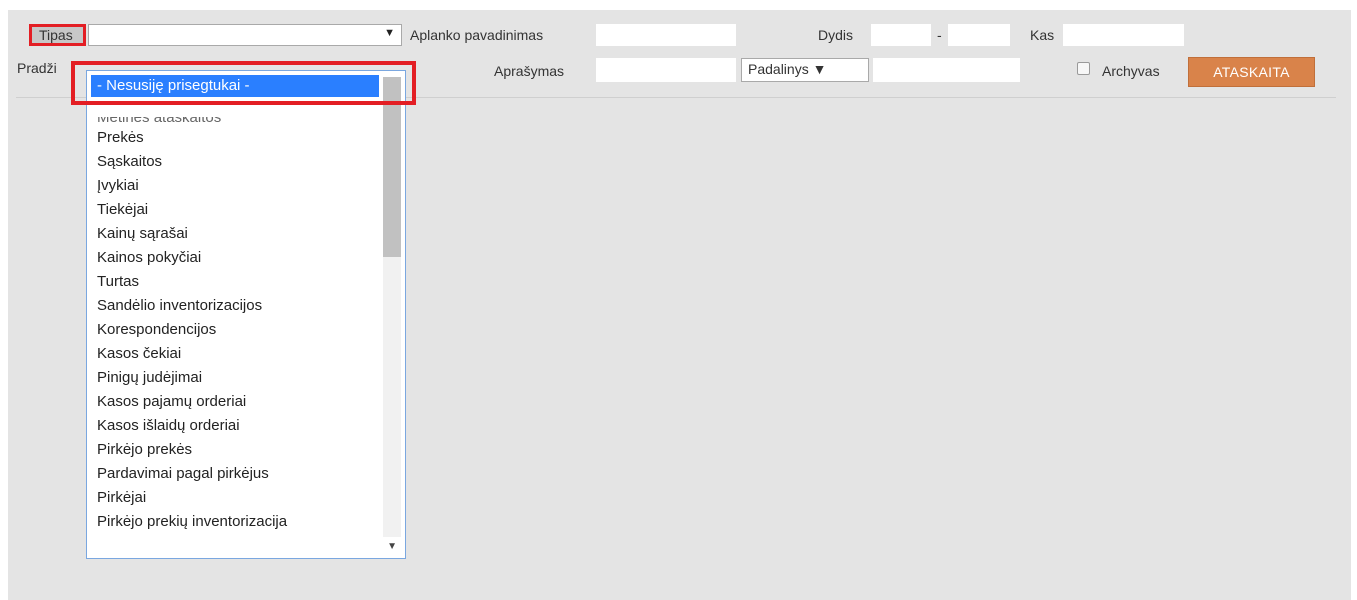 This screenshot has height=600, width=1357. Describe the element at coordinates (901, 35) in the screenshot. I see `dydis-from-input` at that location.